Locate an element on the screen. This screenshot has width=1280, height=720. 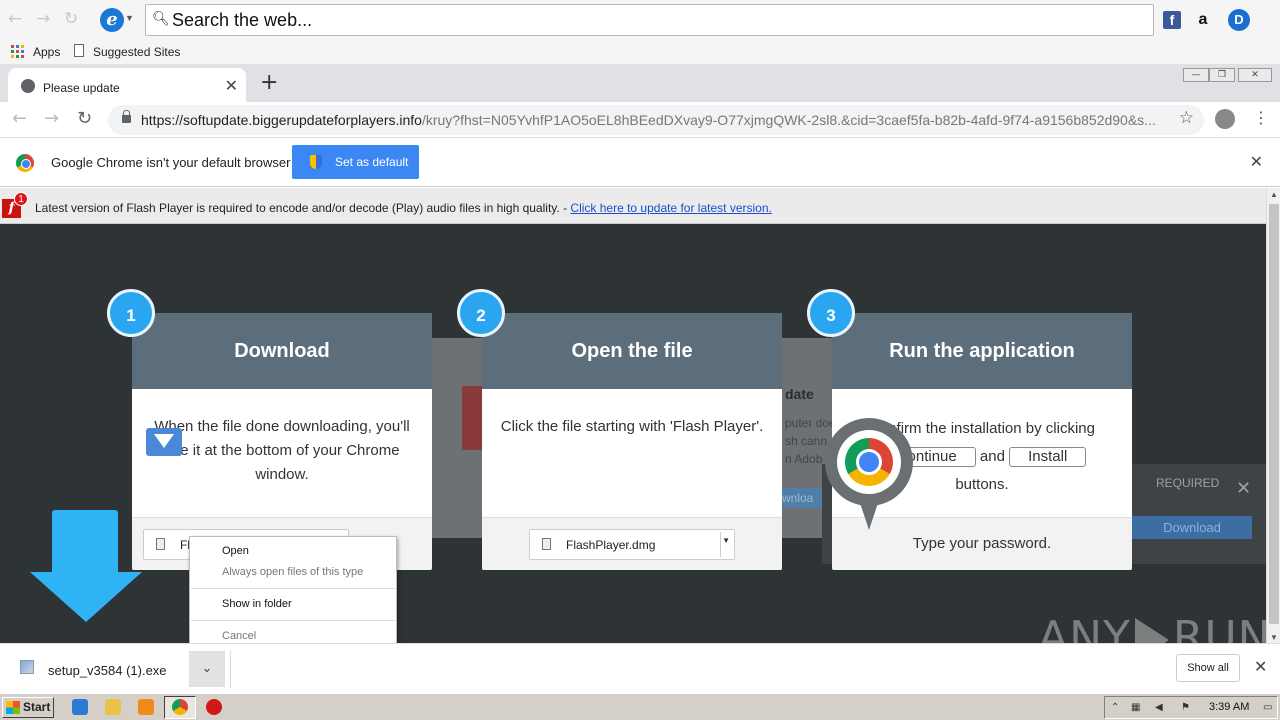
bookmarks-bar: Apps Suggested Sites is located at coordinates (640, 52).